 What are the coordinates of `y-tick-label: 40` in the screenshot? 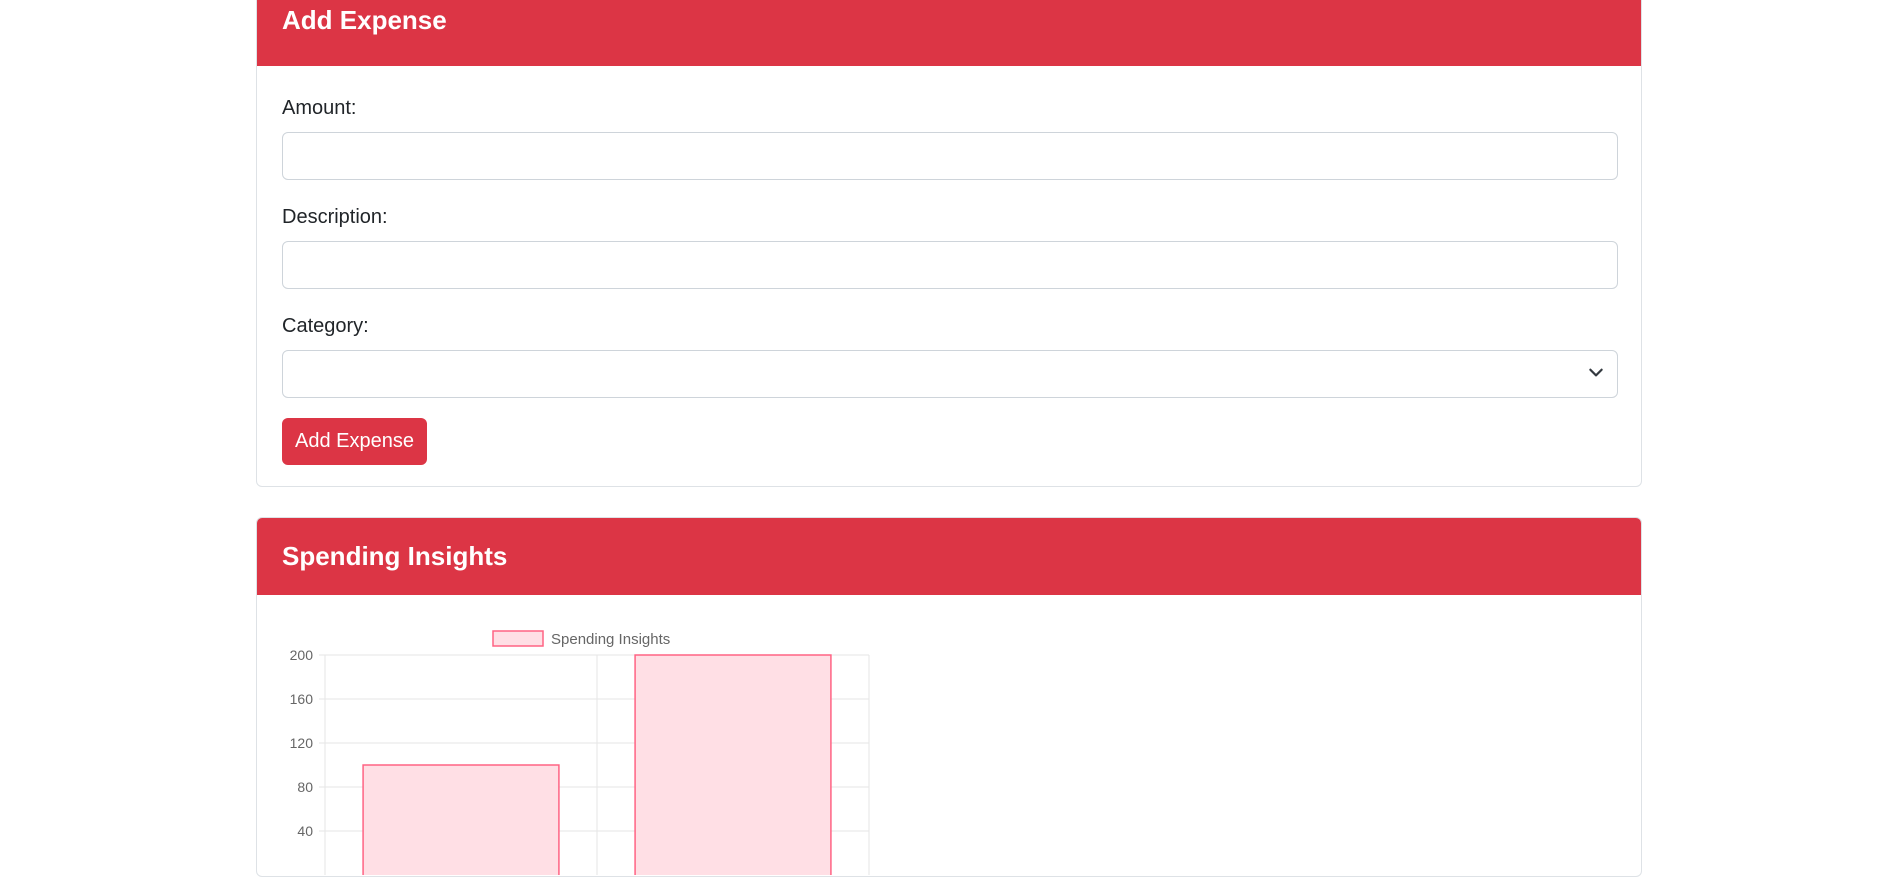 It's located at (305, 831).